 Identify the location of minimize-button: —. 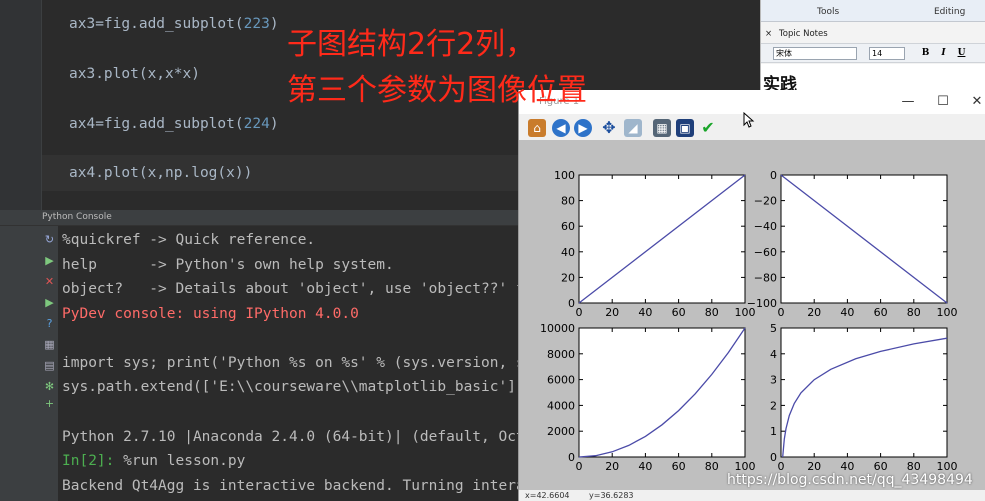
(908, 102).